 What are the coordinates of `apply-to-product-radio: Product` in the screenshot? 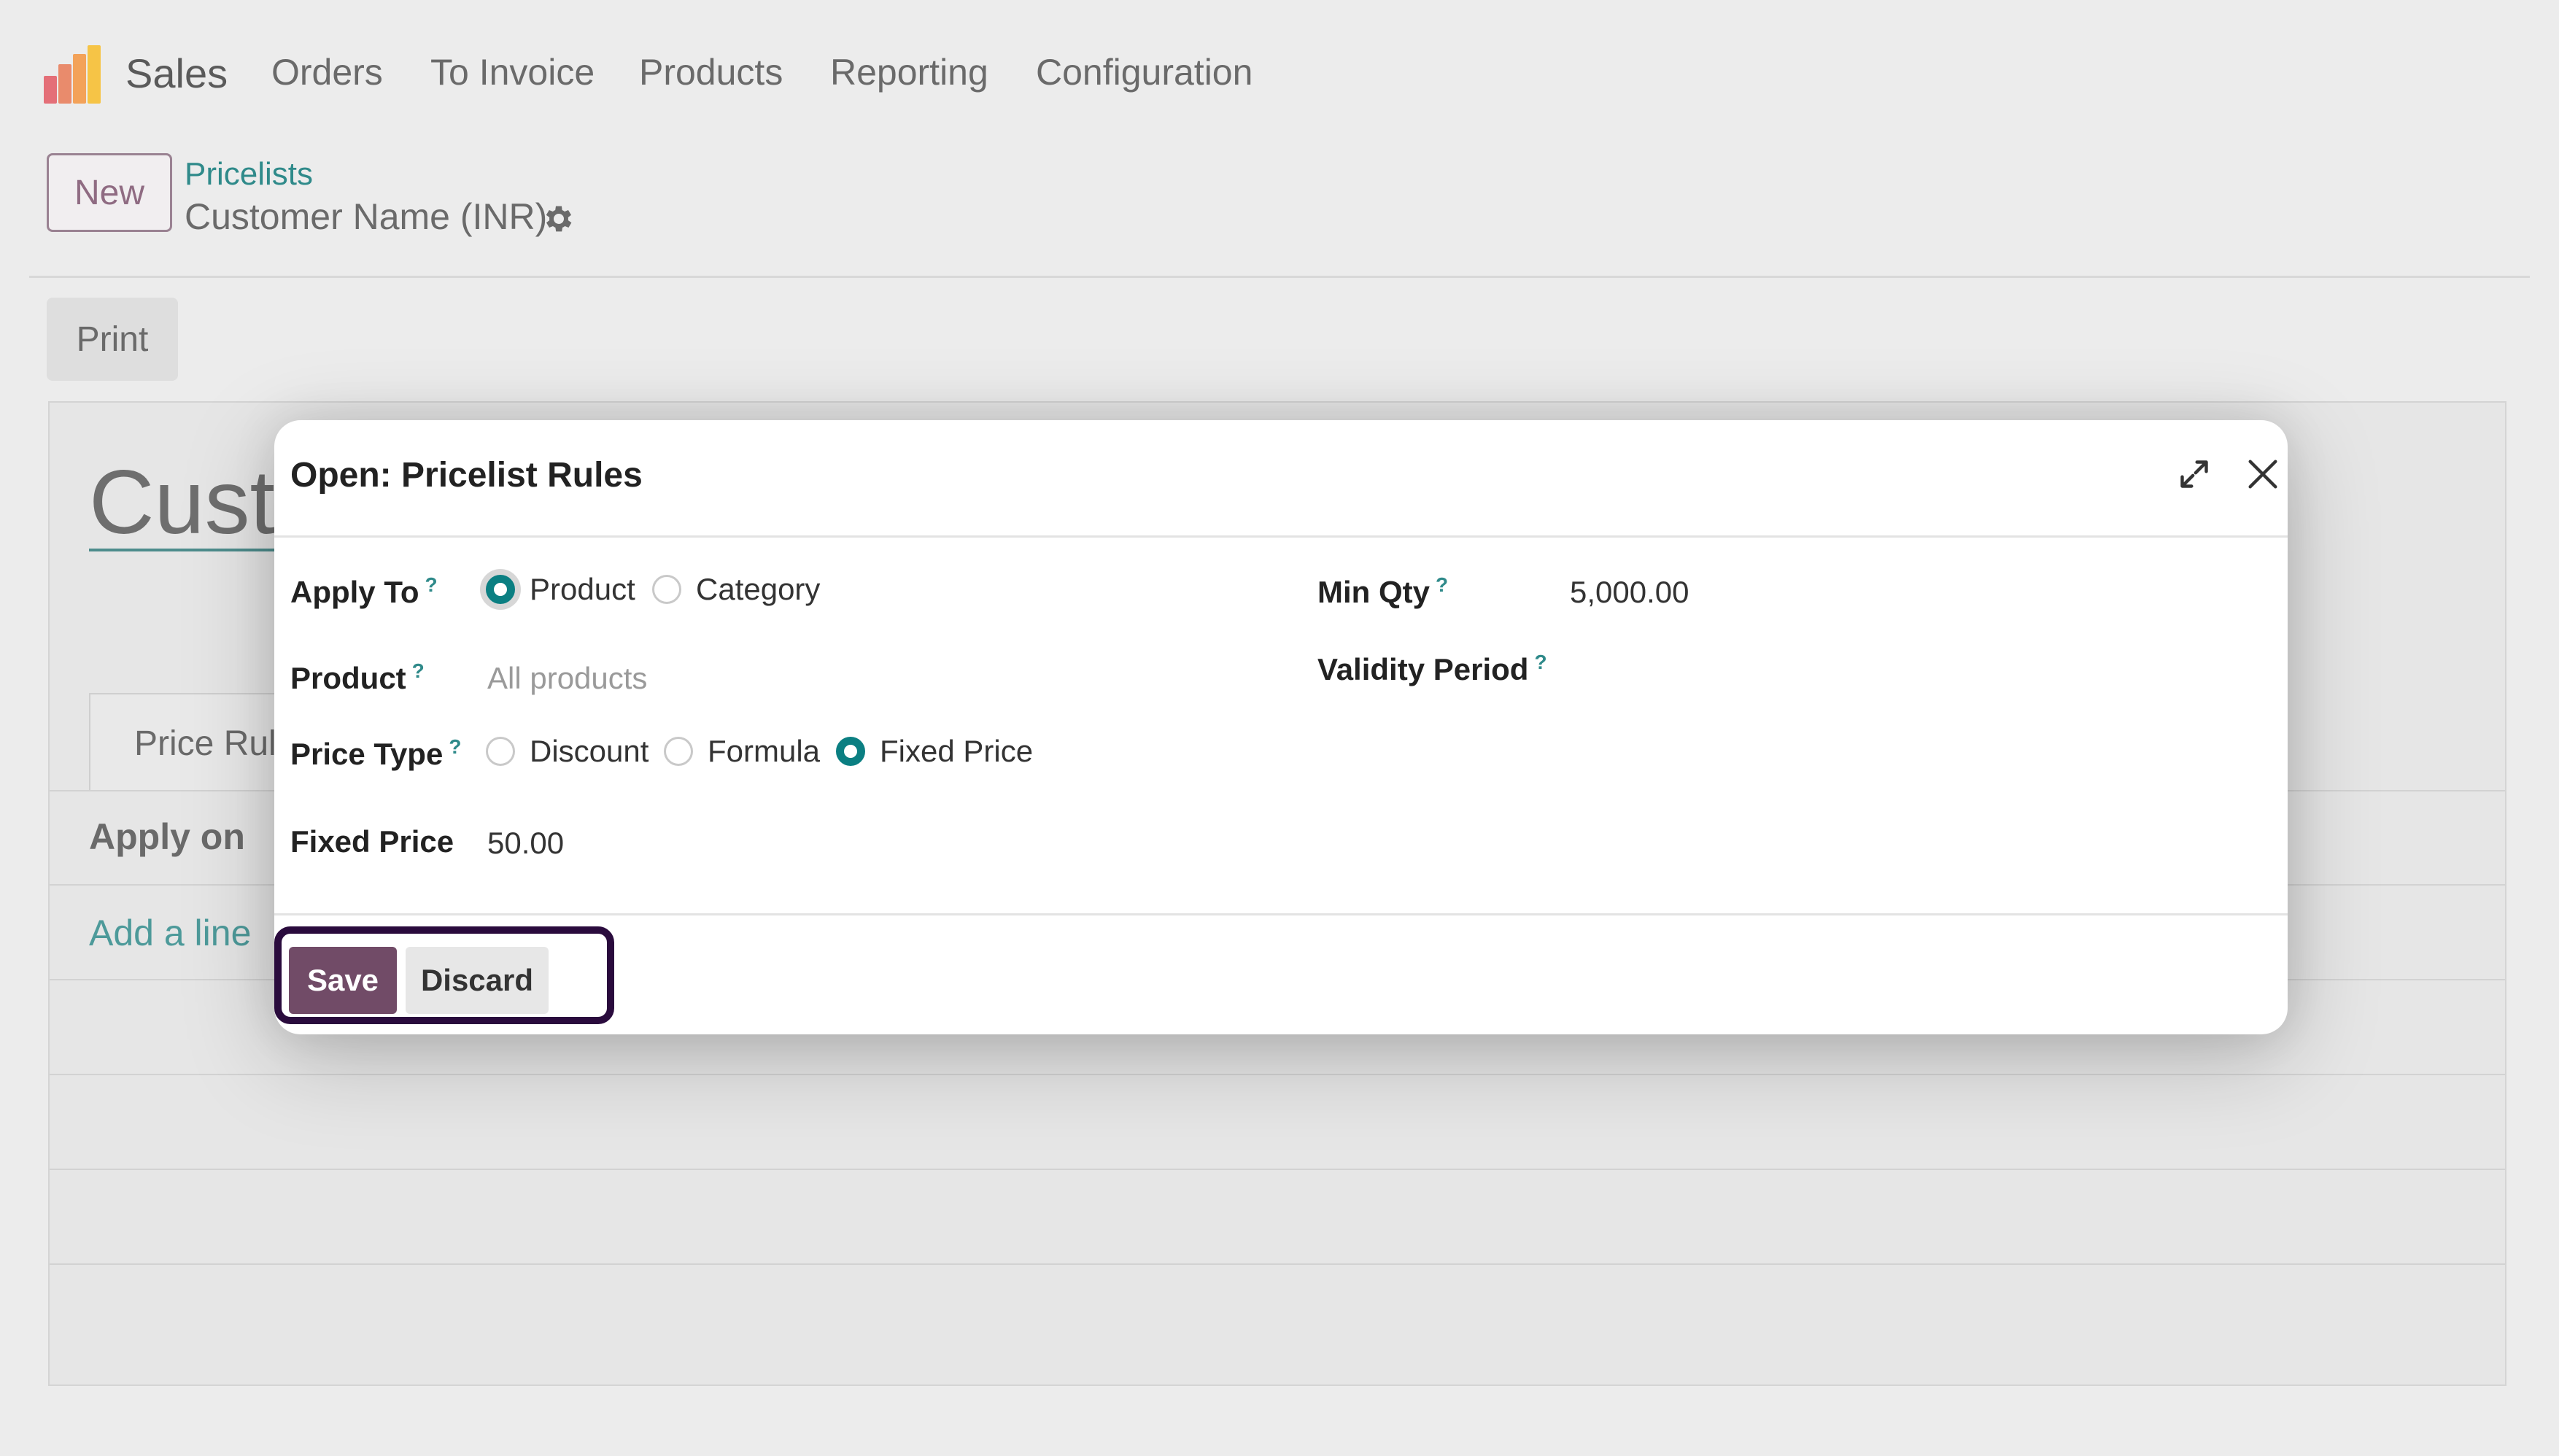 It's located at (561, 589).